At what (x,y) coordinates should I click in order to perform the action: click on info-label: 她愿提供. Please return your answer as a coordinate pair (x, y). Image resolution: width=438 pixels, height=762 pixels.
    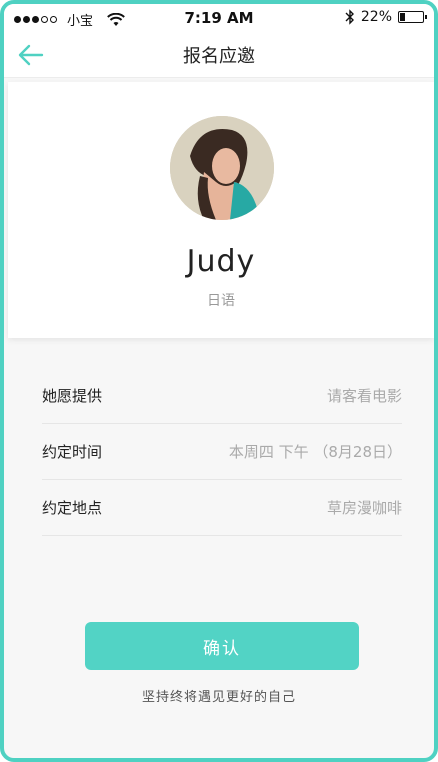
    Looking at the image, I should click on (72, 396).